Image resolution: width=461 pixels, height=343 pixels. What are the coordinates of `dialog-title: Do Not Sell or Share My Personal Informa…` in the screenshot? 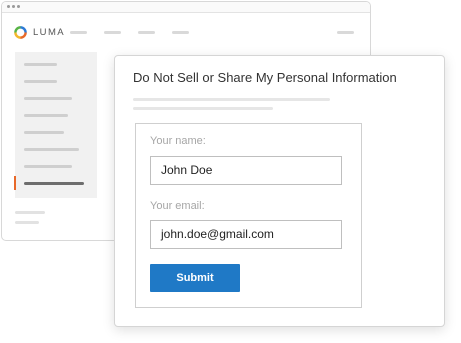 It's located at (265, 77).